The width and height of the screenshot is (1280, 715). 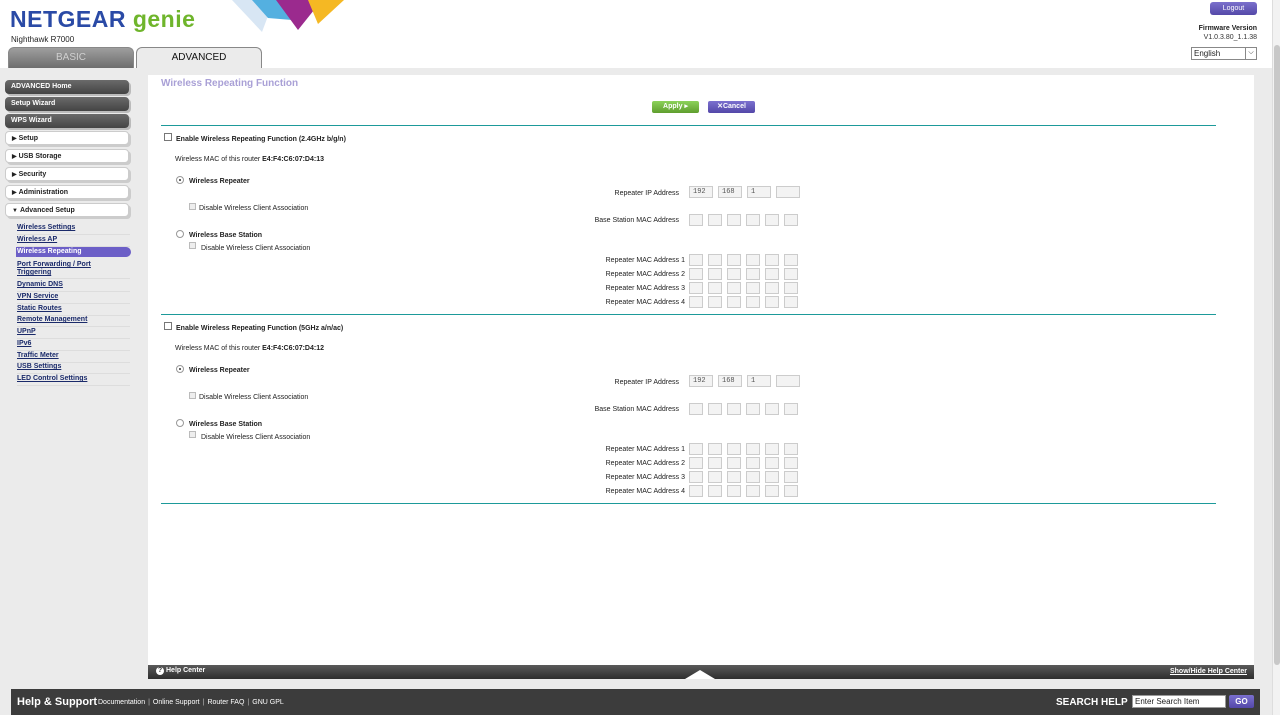 What do you see at coordinates (67, 104) in the screenshot?
I see `sidebar-setup-wizard: Setup Wizard` at bounding box center [67, 104].